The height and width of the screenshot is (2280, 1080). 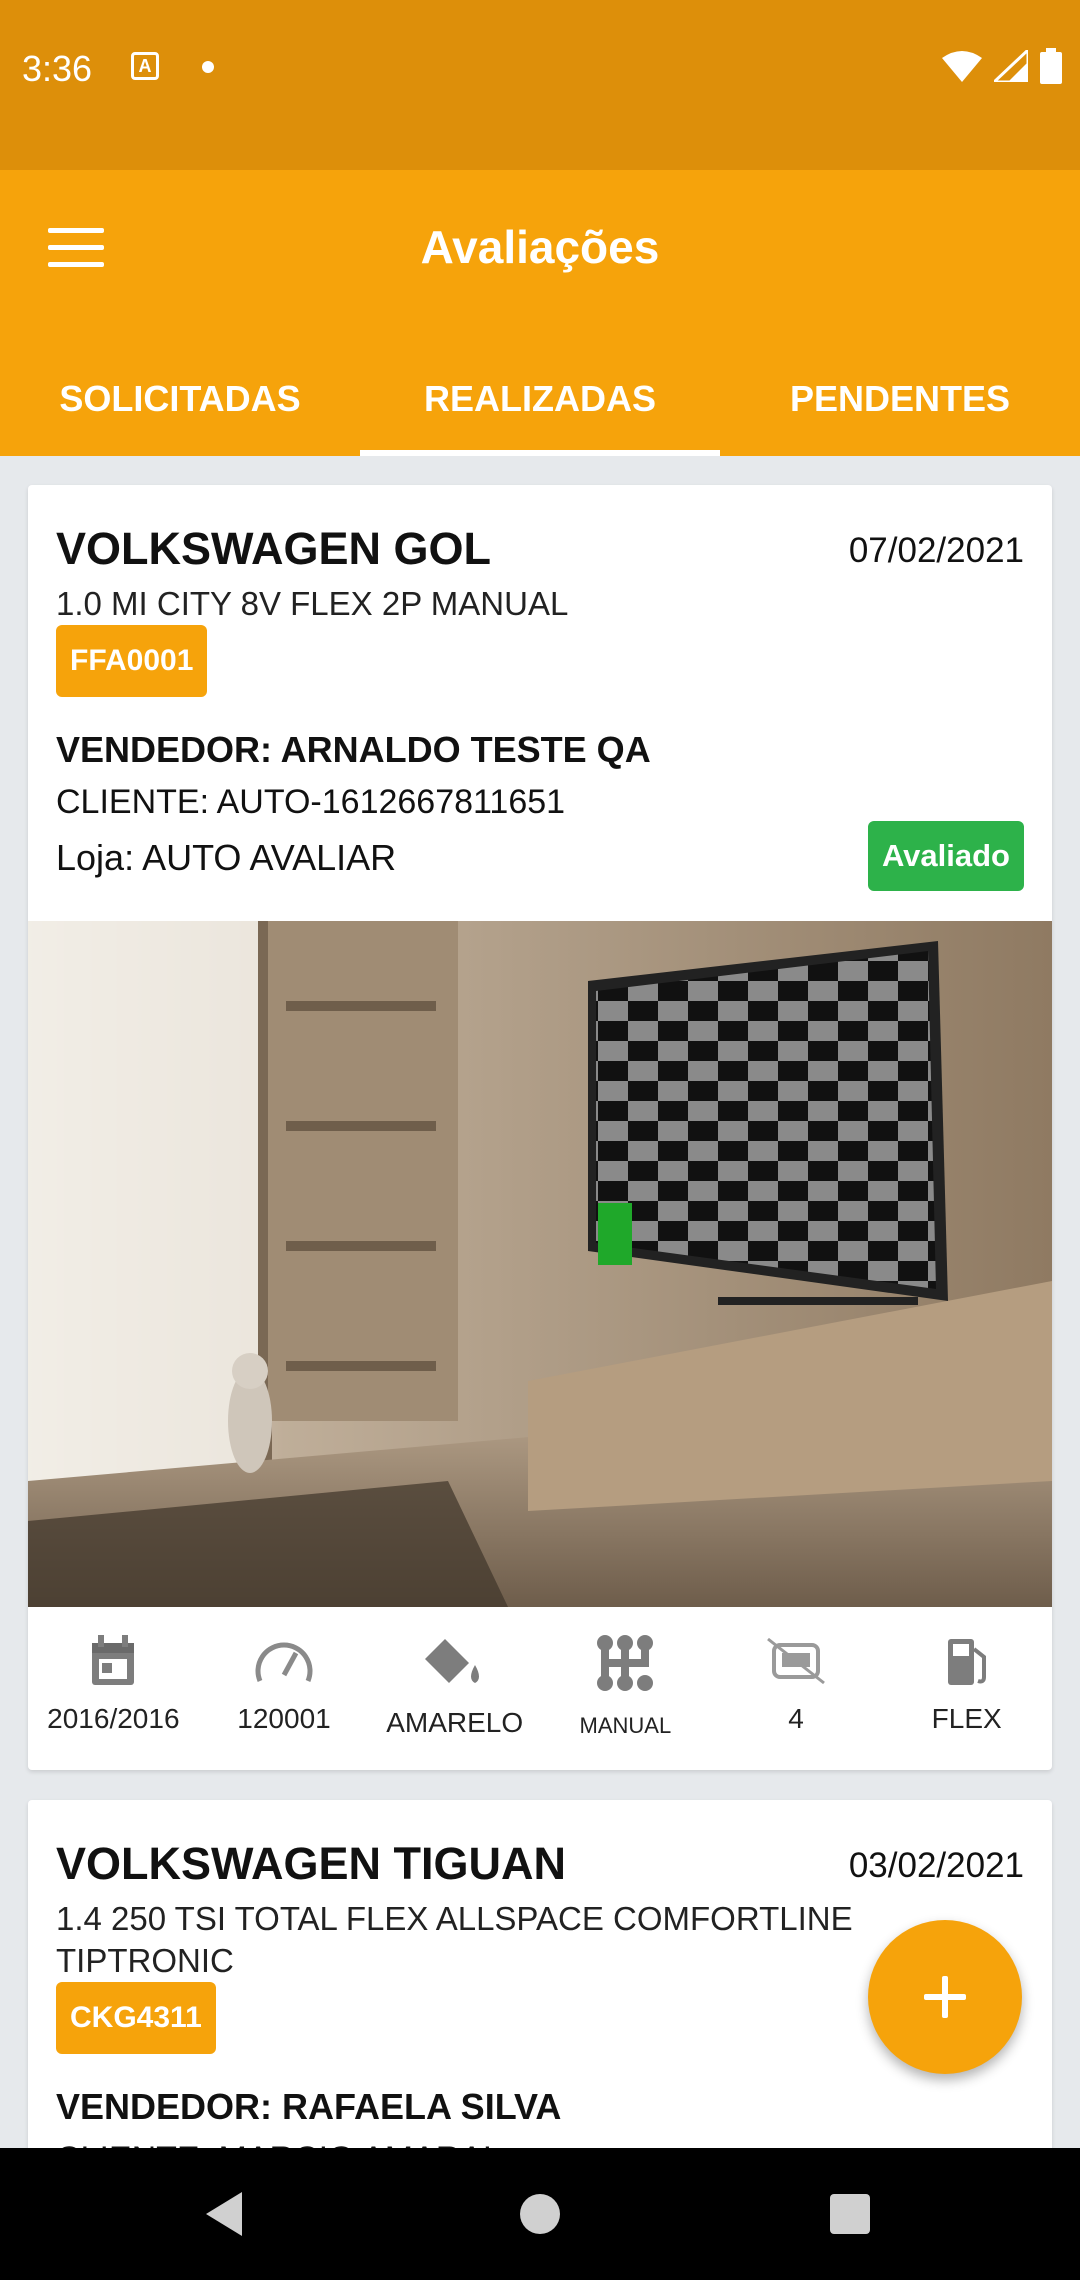 I want to click on spec-year: 2016/2016, so click(x=113, y=1688).